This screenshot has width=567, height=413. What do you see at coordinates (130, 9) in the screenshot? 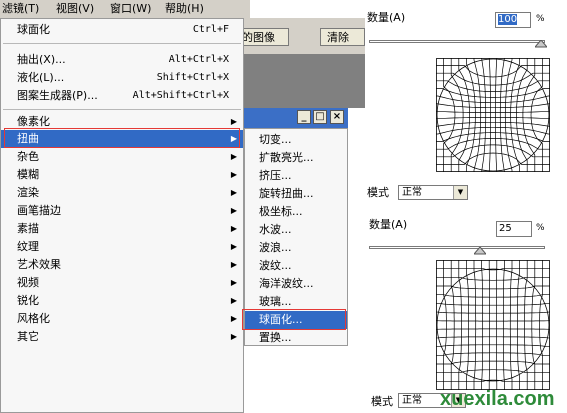
I see `menu-window: 窗口(W)` at bounding box center [130, 9].